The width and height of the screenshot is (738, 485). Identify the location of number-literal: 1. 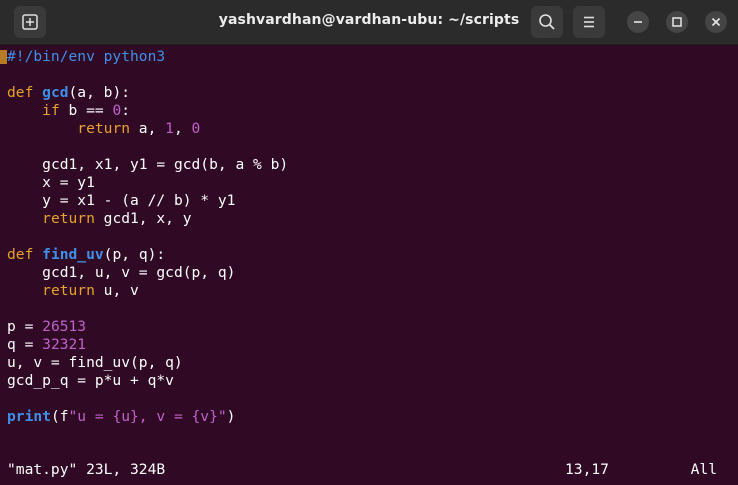
(169, 128).